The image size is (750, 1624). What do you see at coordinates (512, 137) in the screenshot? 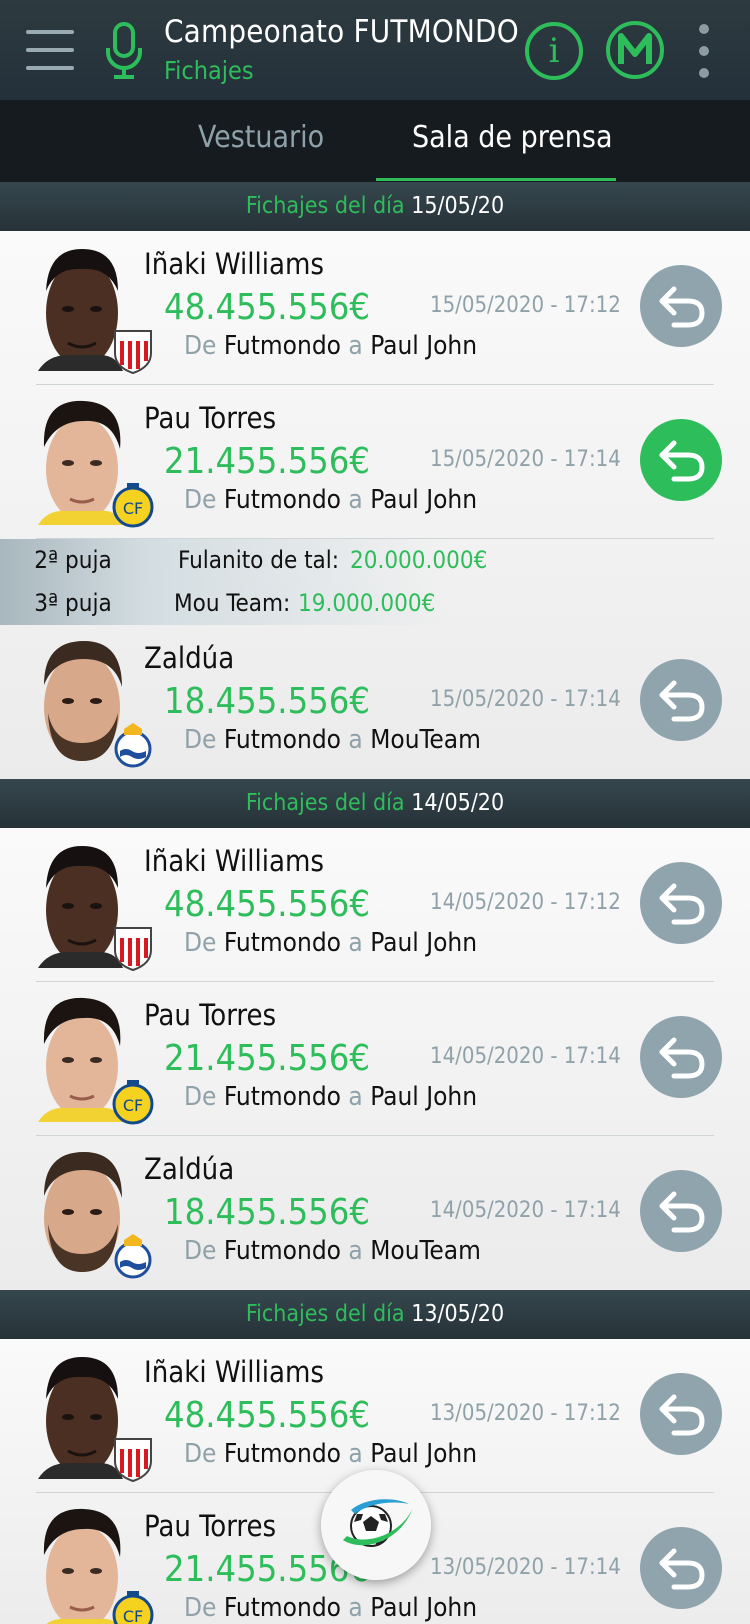
I see `tab-sala-de-prensa: Sala de prensa` at bounding box center [512, 137].